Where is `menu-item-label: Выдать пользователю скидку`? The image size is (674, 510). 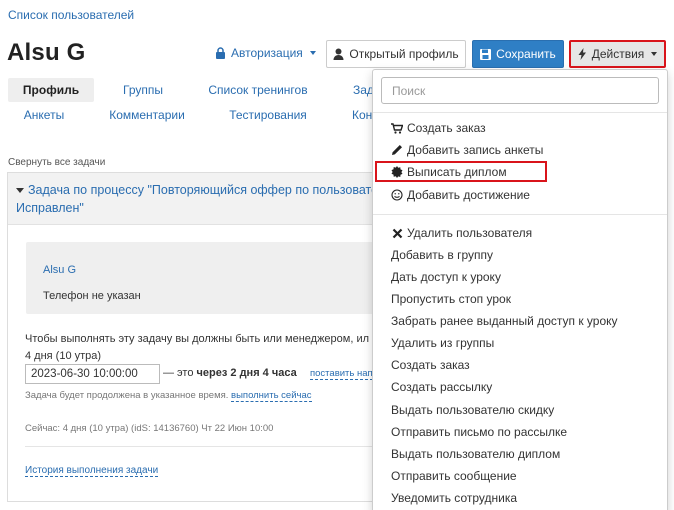
menu-item-label: Выдать пользователю скидку is located at coordinates (473, 410).